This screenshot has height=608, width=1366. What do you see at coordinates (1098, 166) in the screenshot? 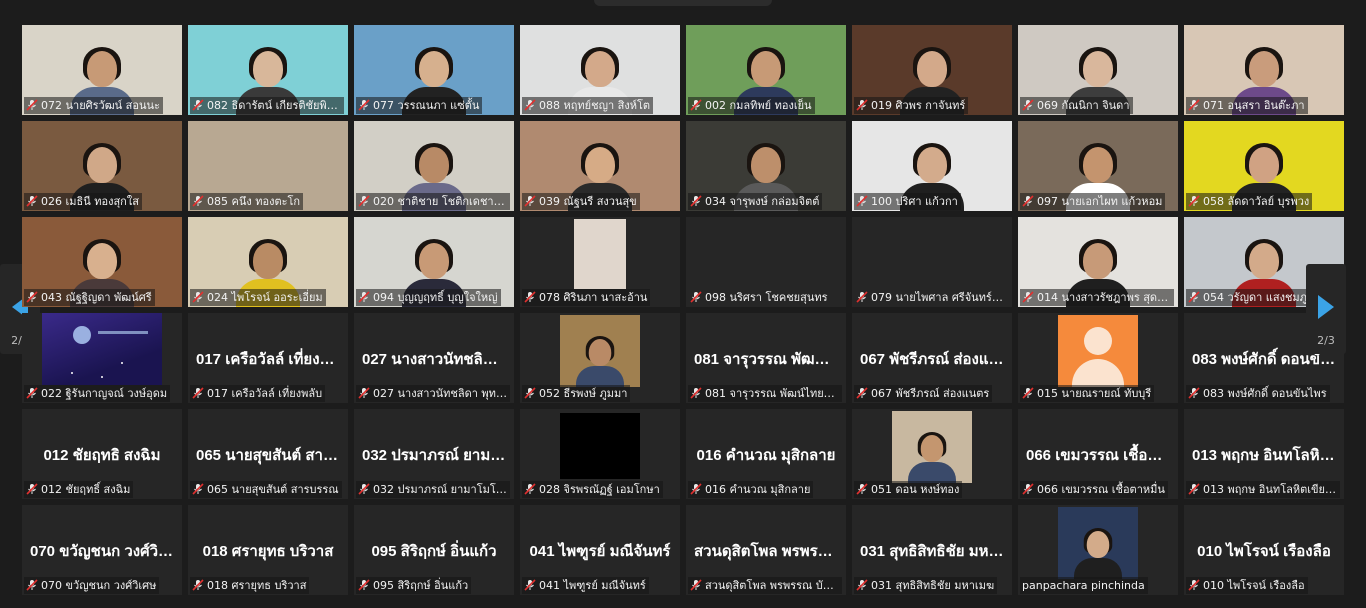
I see `participant-tile: 097 นายเอกไผท แก้วหอม` at bounding box center [1098, 166].